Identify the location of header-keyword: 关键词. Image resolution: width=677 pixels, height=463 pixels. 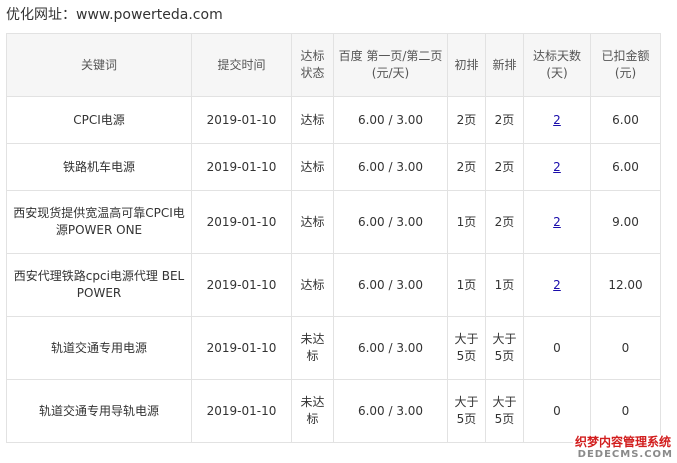
(99, 65).